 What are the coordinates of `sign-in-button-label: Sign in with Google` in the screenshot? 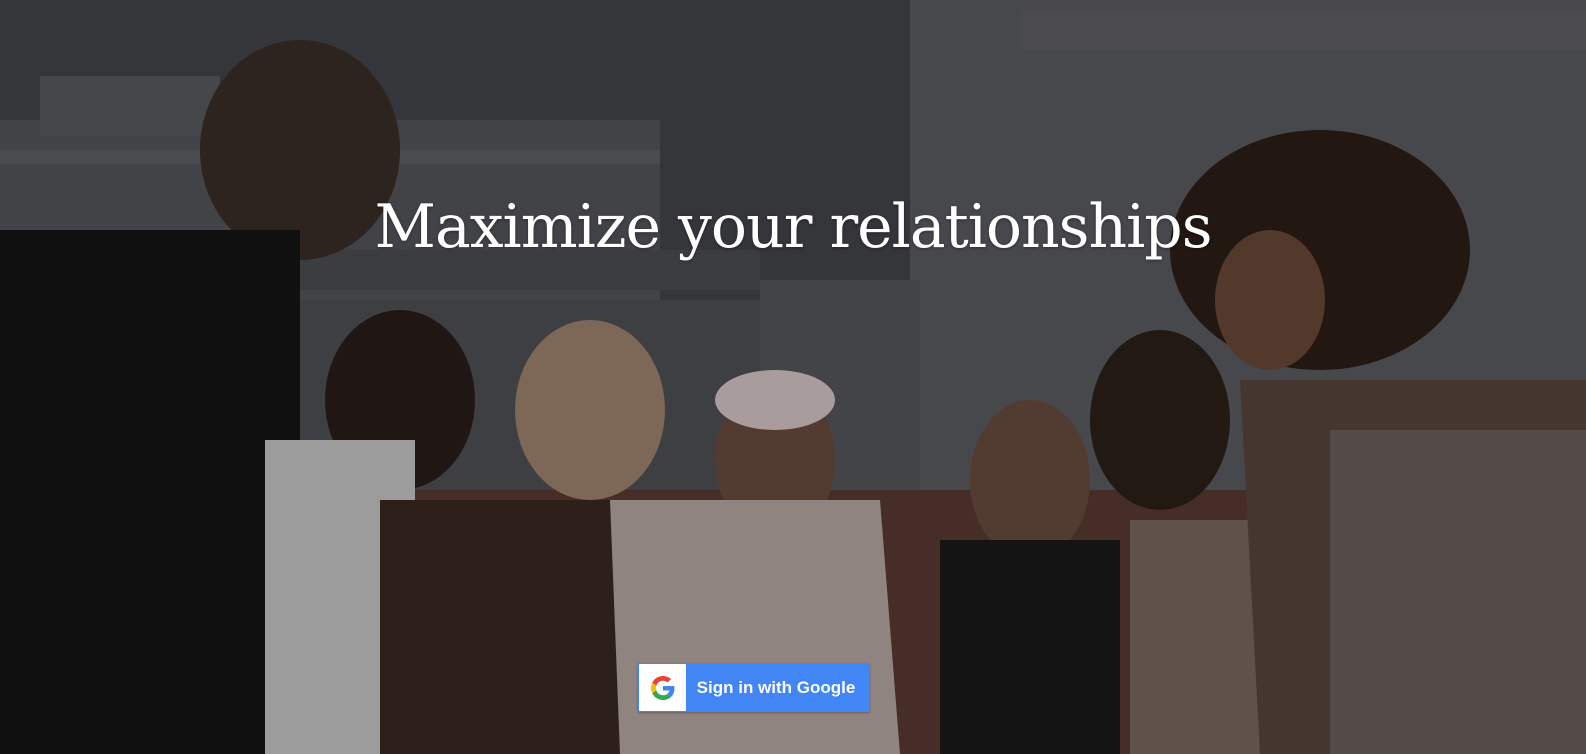 It's located at (776, 687).